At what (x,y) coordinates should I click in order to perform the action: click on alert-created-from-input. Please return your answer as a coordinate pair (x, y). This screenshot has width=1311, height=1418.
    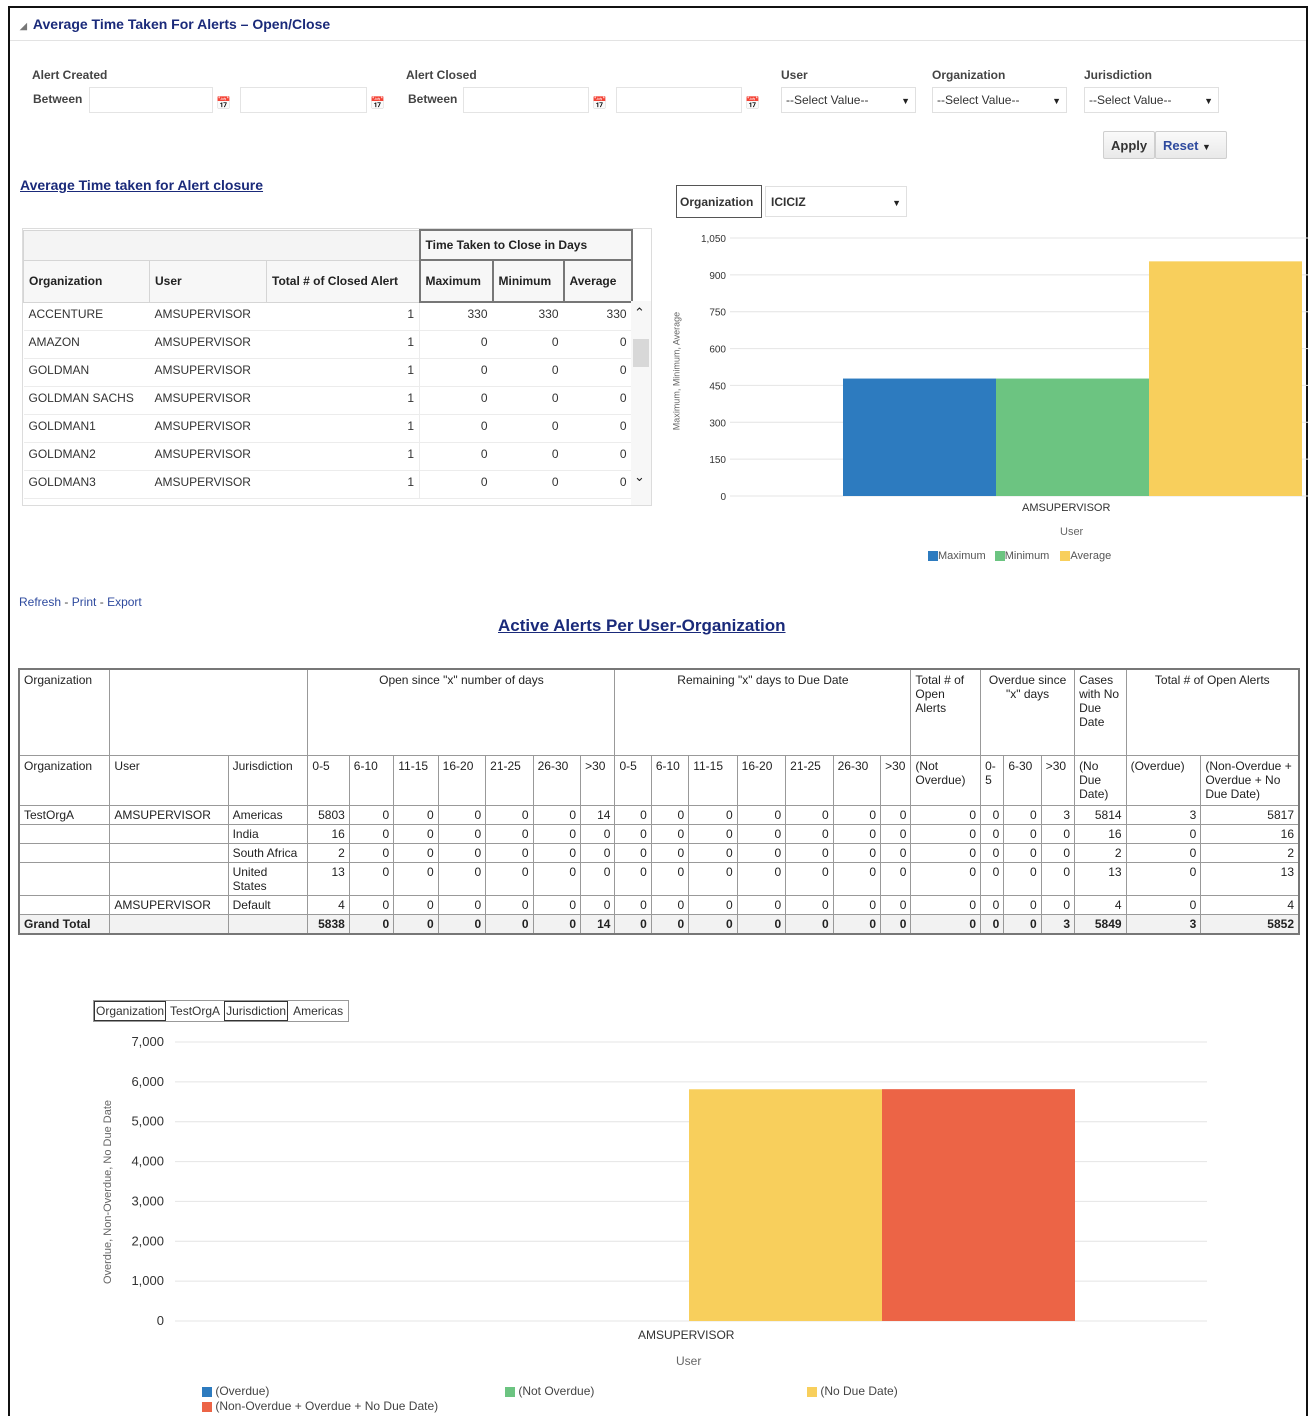
    Looking at the image, I should click on (151, 100).